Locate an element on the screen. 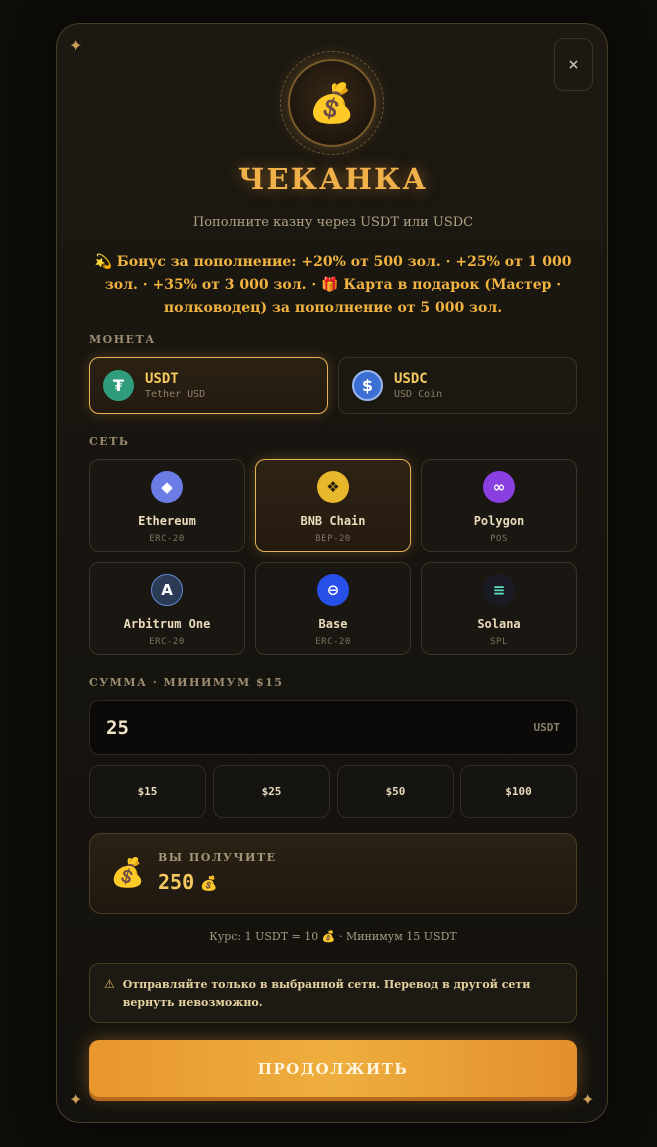 The height and width of the screenshot is (1147, 657). network-name: Polygon is located at coordinates (499, 521).